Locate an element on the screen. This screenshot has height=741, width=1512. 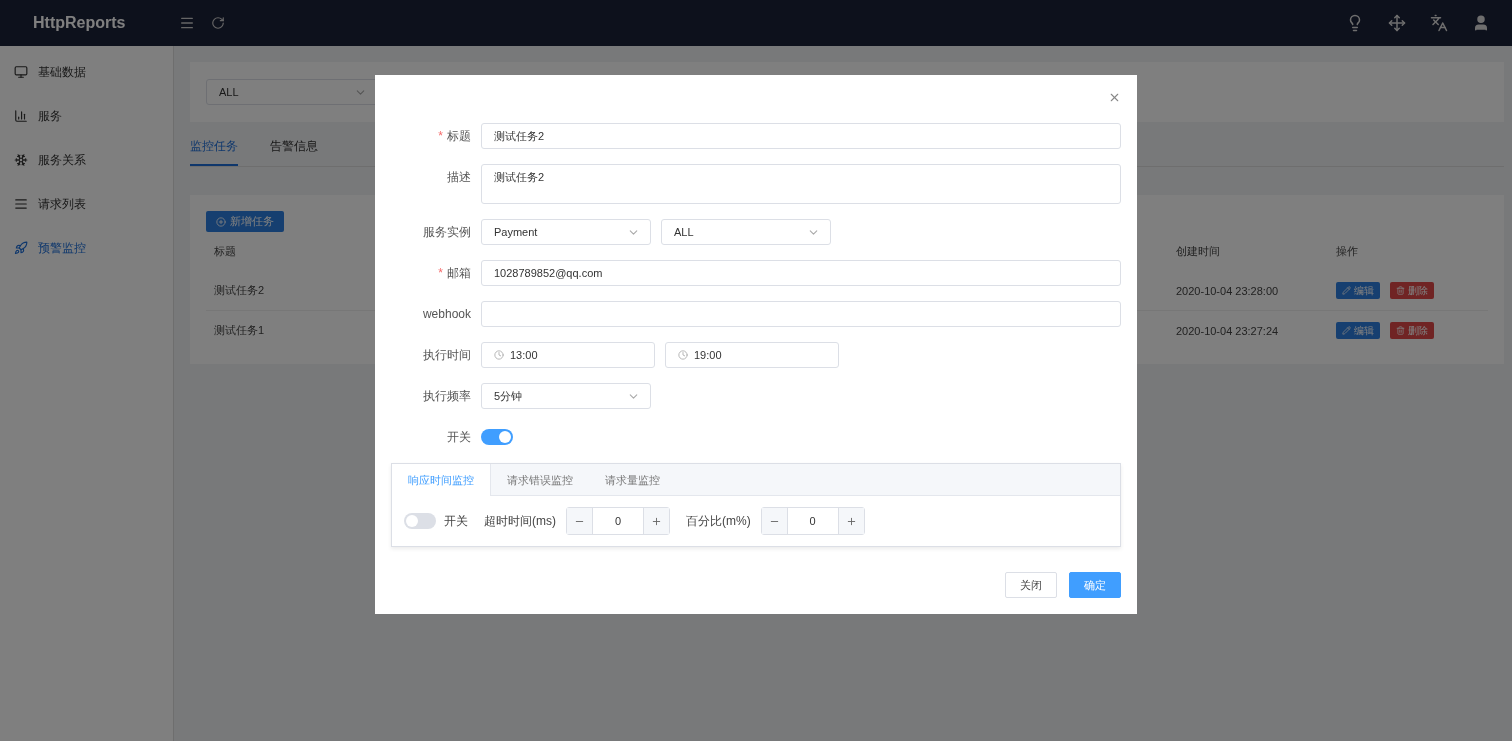
textarea-field: 测试任务2 is located at coordinates (801, 184).